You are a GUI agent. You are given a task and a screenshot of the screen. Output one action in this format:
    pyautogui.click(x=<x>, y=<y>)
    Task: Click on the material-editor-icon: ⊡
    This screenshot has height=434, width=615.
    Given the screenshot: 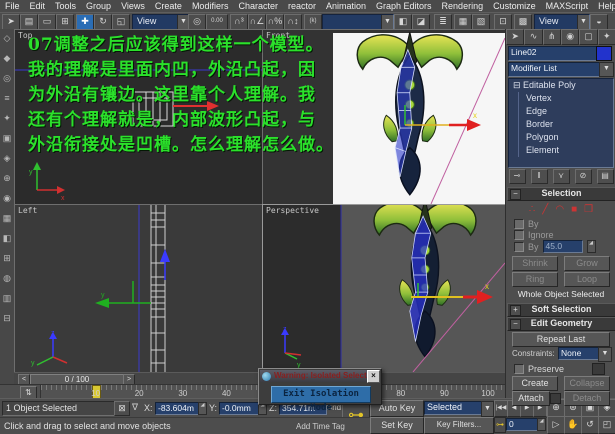 What is the action you would take?
    pyautogui.click(x=503, y=22)
    